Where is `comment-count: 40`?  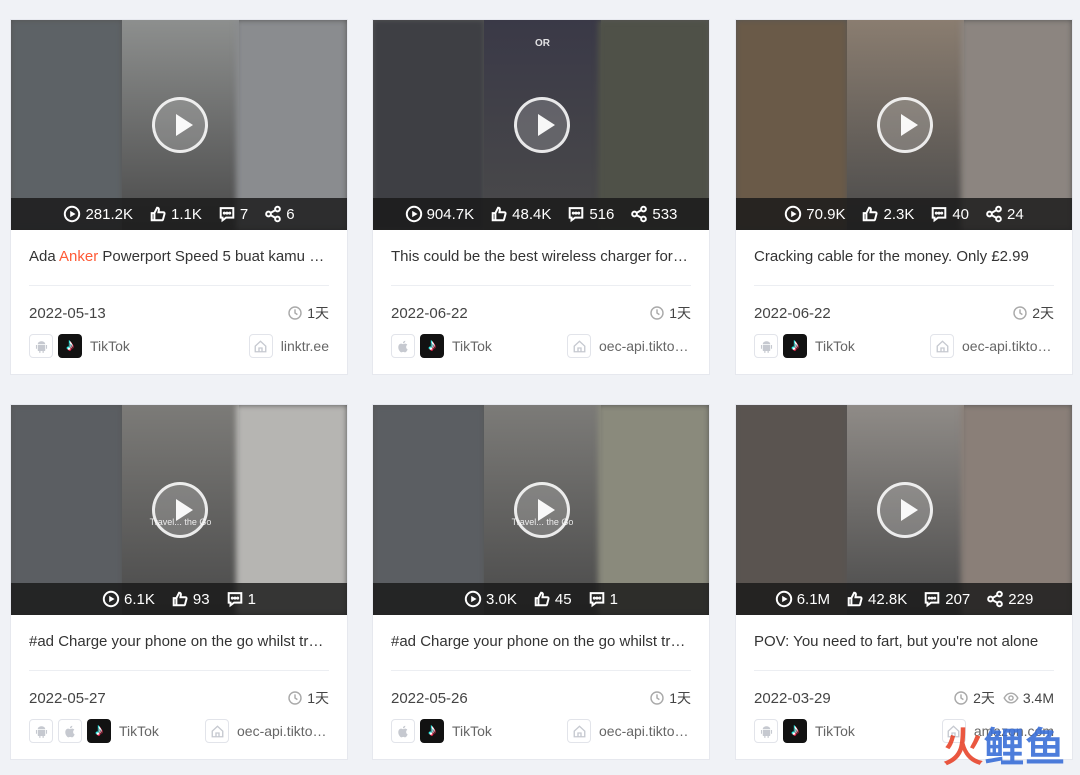
comment-count: 40 is located at coordinates (949, 214).